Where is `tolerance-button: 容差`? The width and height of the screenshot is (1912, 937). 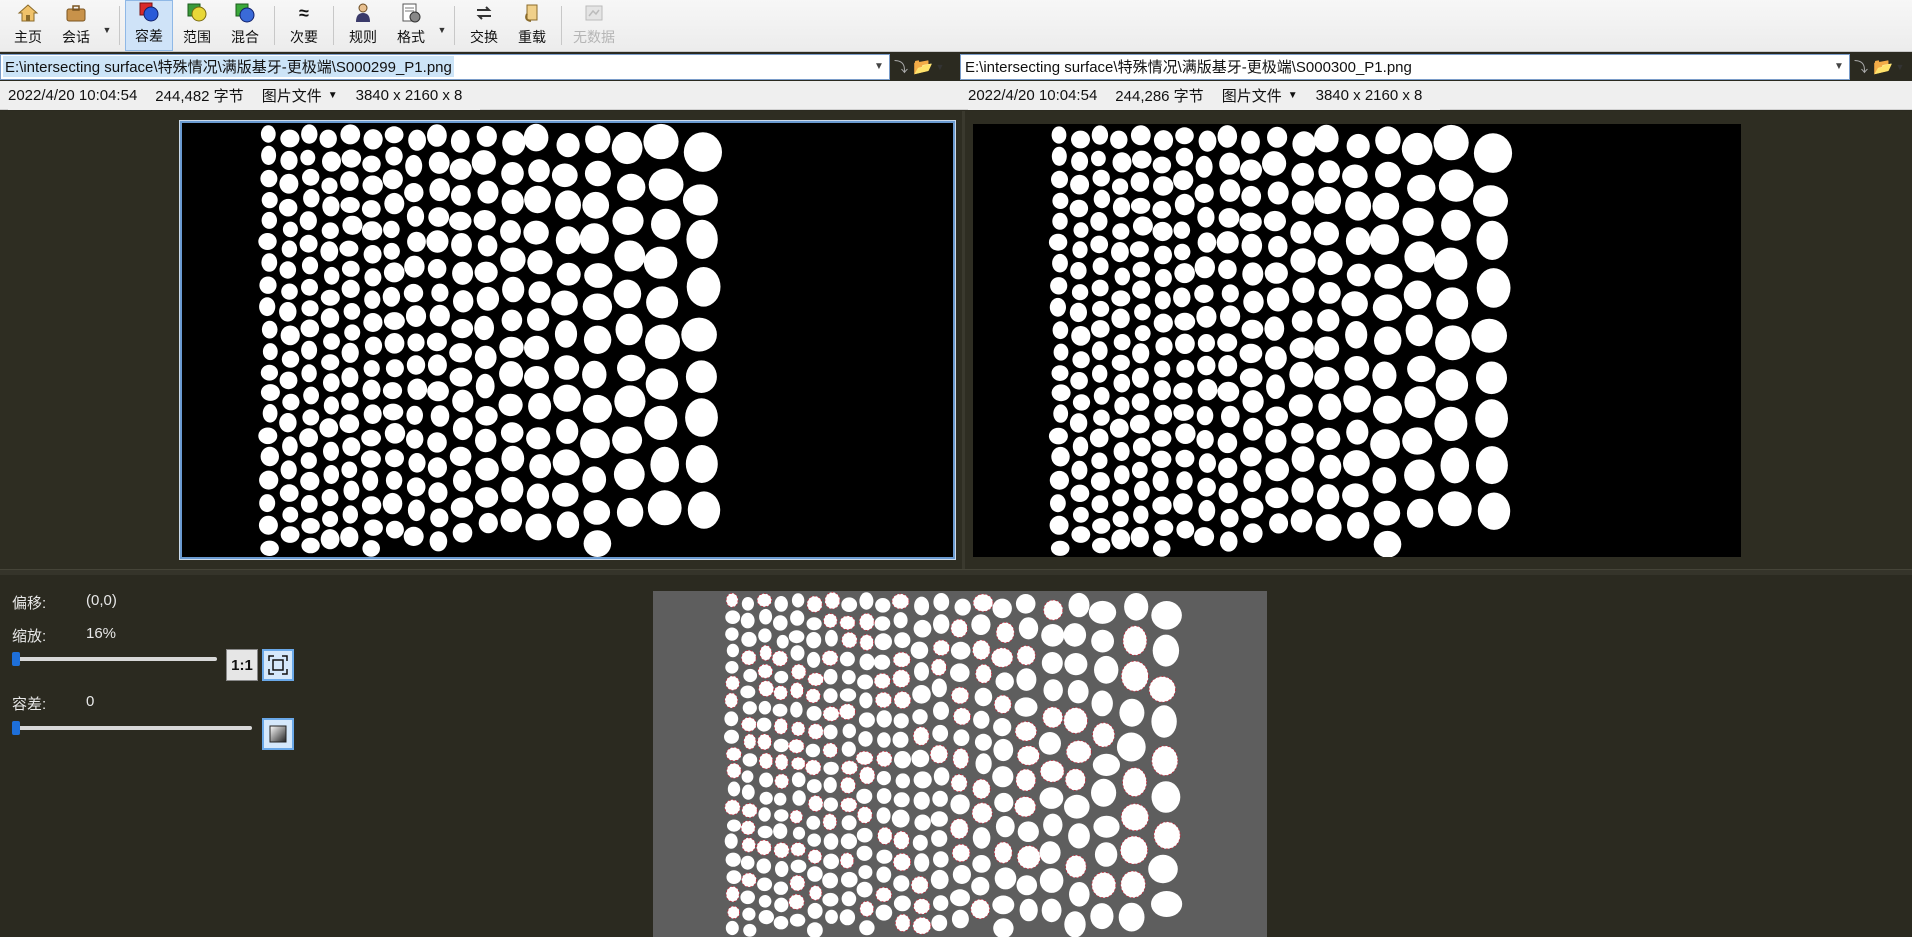
tolerance-button: 容差 is located at coordinates (149, 25).